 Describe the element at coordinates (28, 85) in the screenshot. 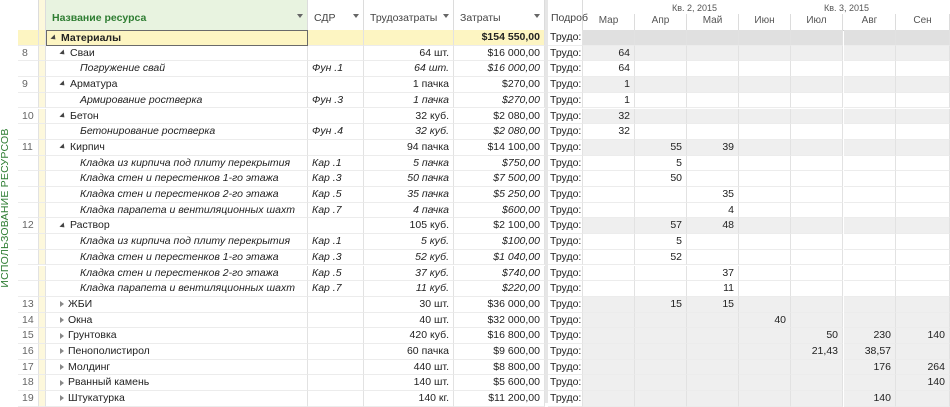

I see `row-number: 9` at that location.